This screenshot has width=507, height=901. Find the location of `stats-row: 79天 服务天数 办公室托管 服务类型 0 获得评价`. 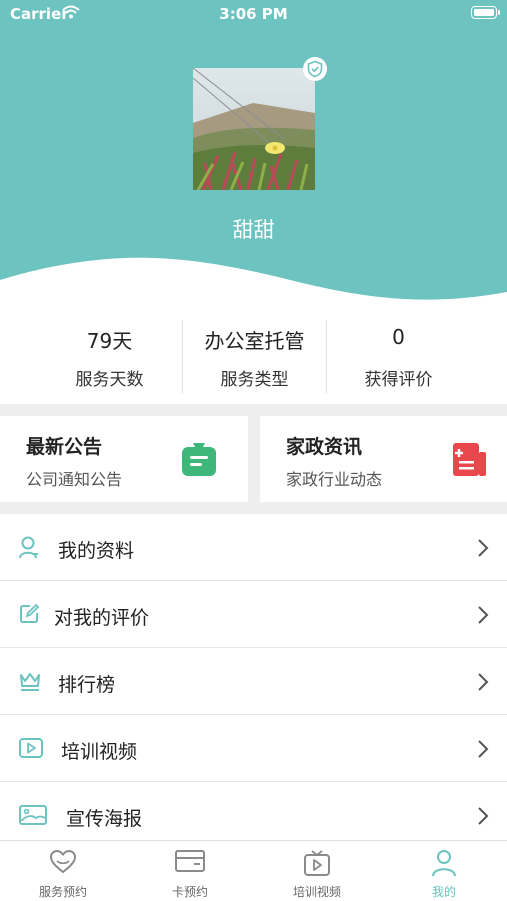

stats-row: 79天 服务天数 办公室托管 服务类型 0 获得评价 is located at coordinates (253, 354).